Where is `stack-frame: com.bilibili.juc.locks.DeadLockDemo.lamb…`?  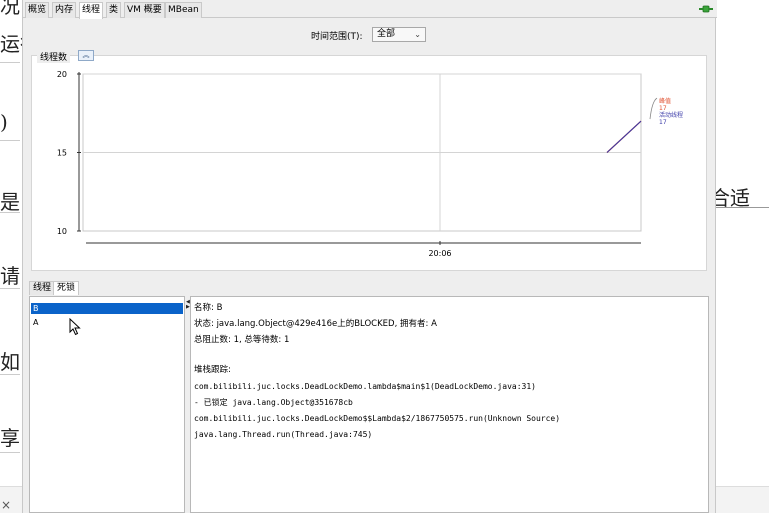
stack-frame: com.bilibili.juc.locks.DeadLockDemo.lamb… is located at coordinates (365, 386).